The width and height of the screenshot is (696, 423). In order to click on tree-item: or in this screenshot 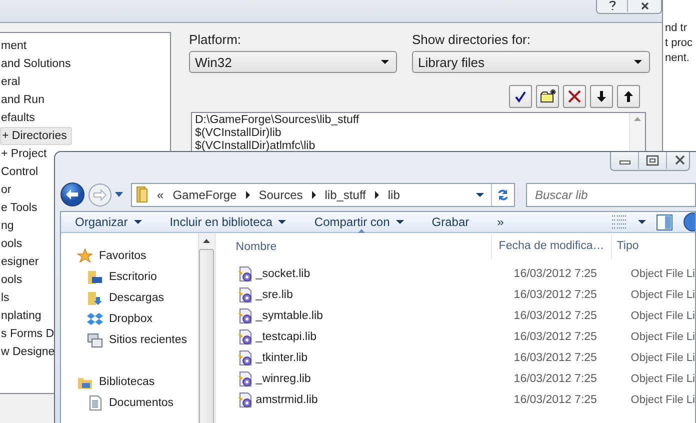, I will do `click(6, 190)`.